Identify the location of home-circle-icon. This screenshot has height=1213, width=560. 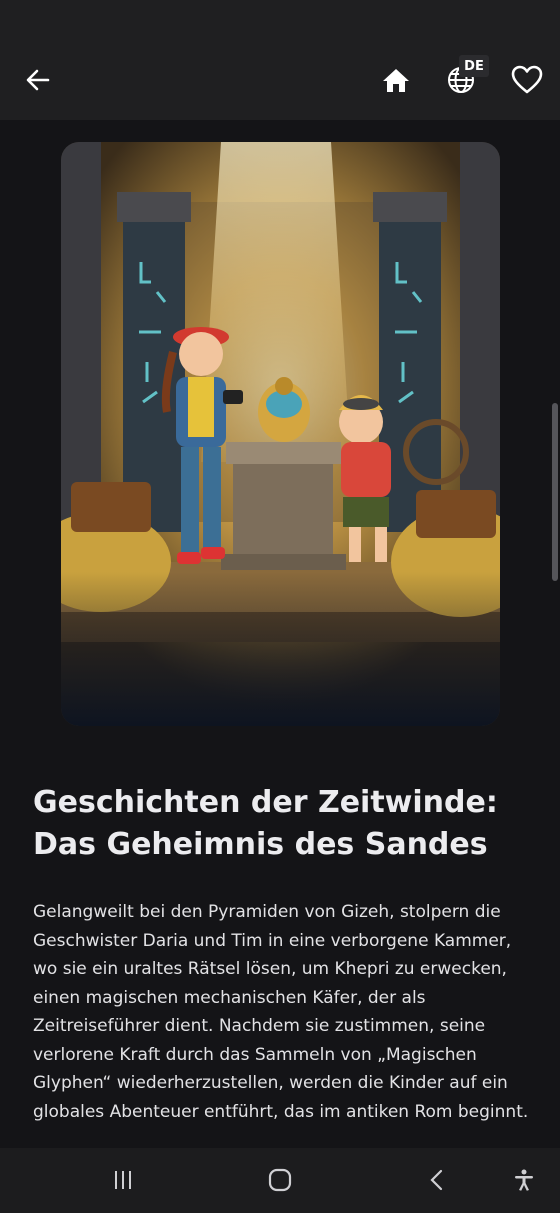
(280, 1180).